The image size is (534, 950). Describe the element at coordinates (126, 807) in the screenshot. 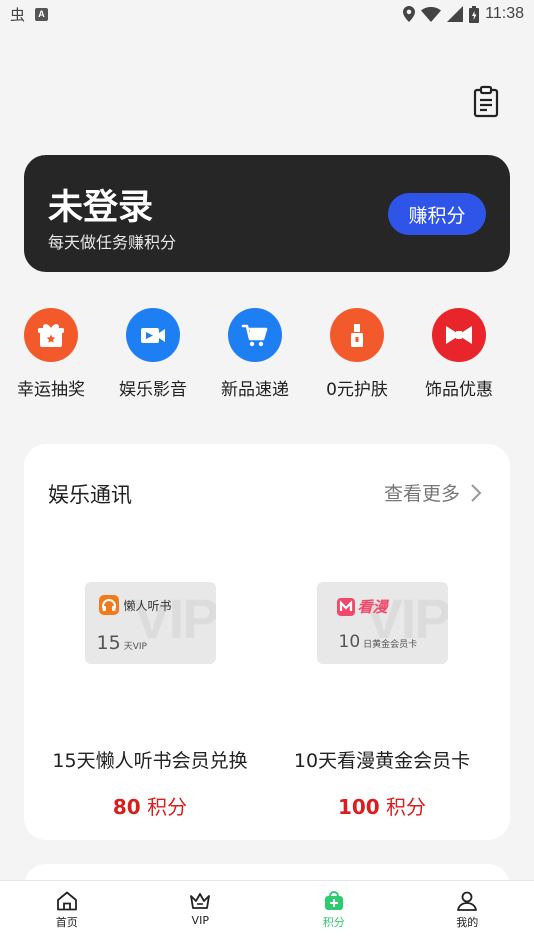

I see `price-points: 80` at that location.